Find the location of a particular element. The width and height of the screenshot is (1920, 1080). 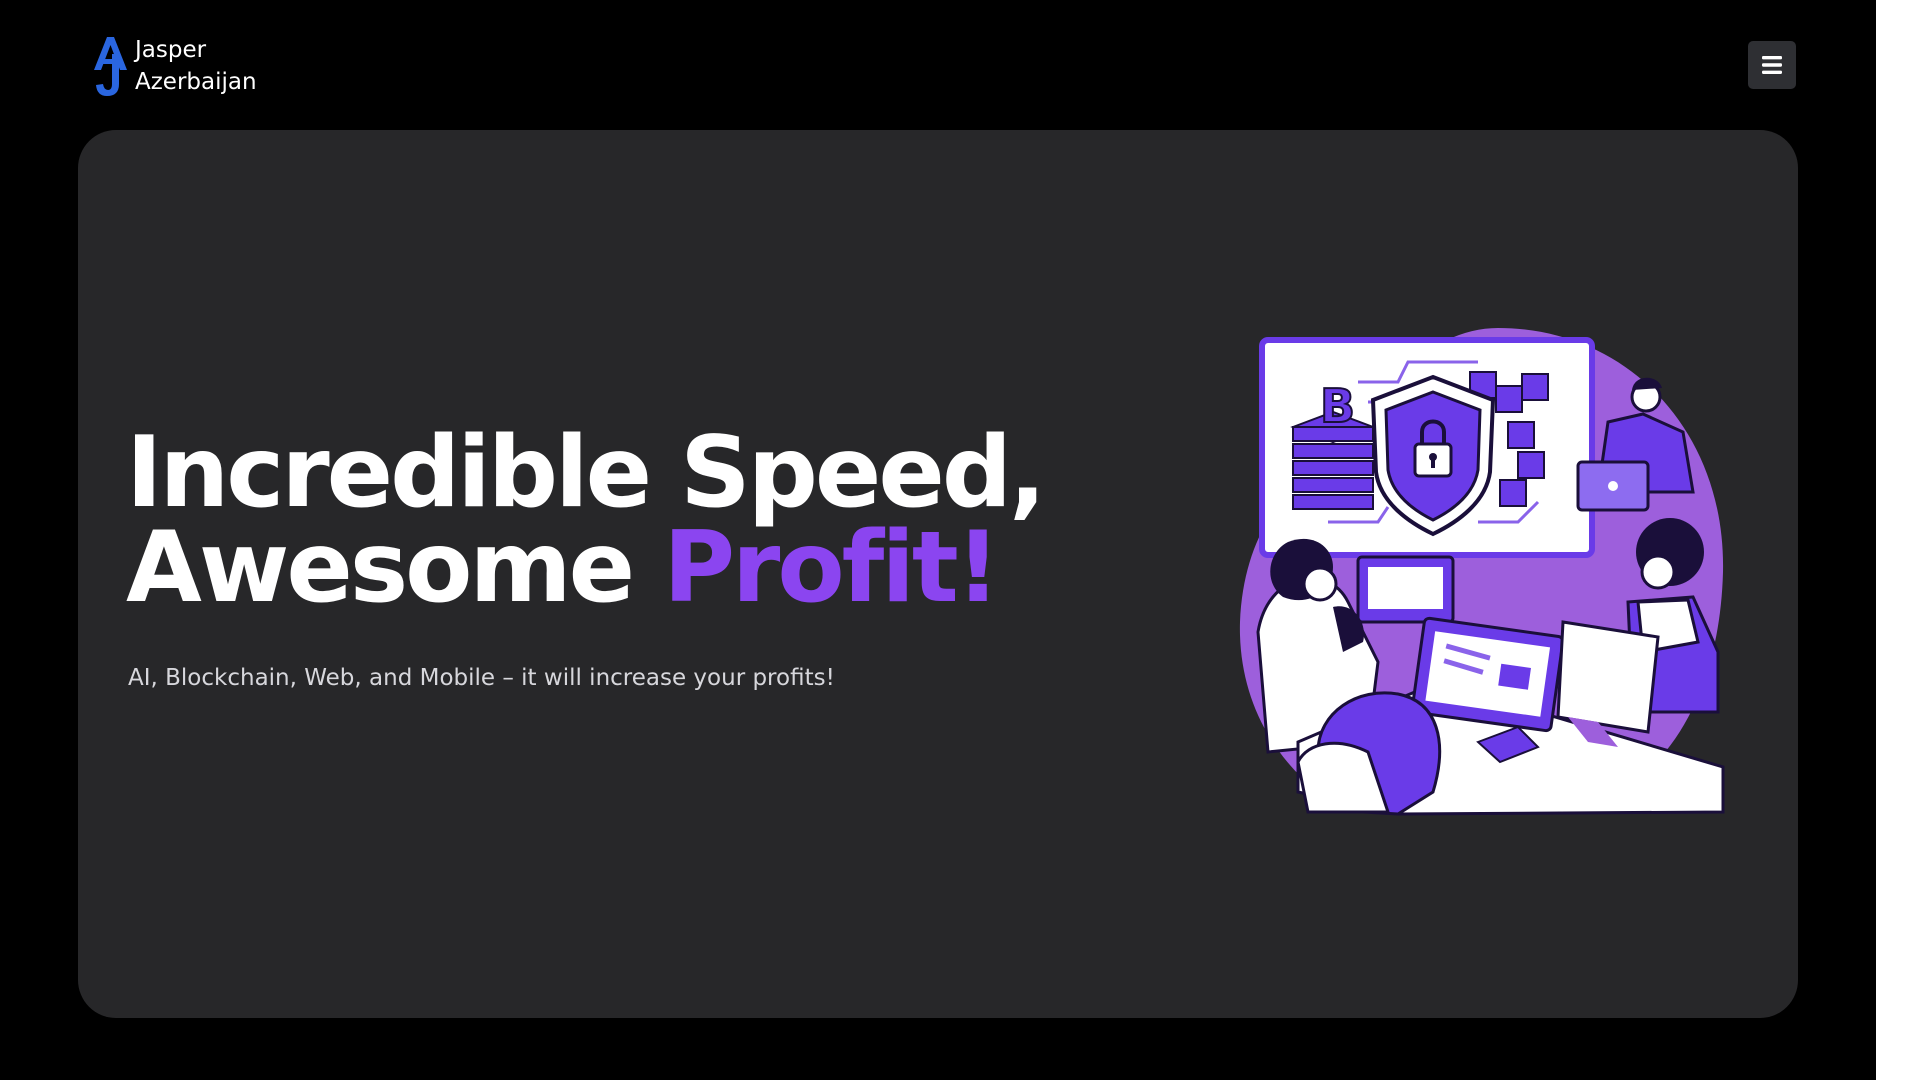

hero-headline: Incredible Speed, Awesome Profit! is located at coordinates (586, 516).